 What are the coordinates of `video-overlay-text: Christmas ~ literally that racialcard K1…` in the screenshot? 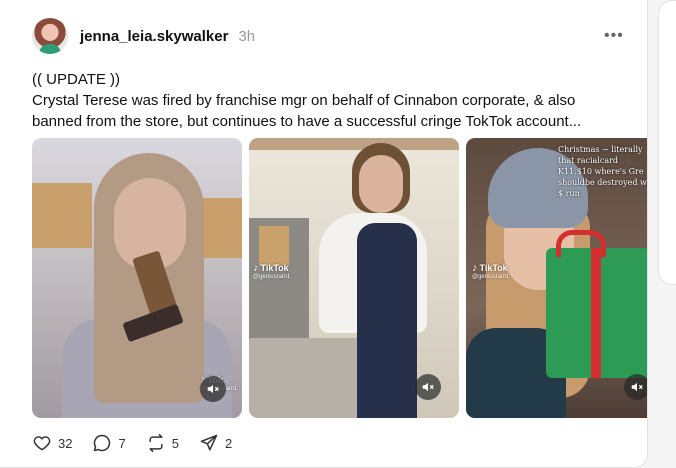 It's located at (602, 171).